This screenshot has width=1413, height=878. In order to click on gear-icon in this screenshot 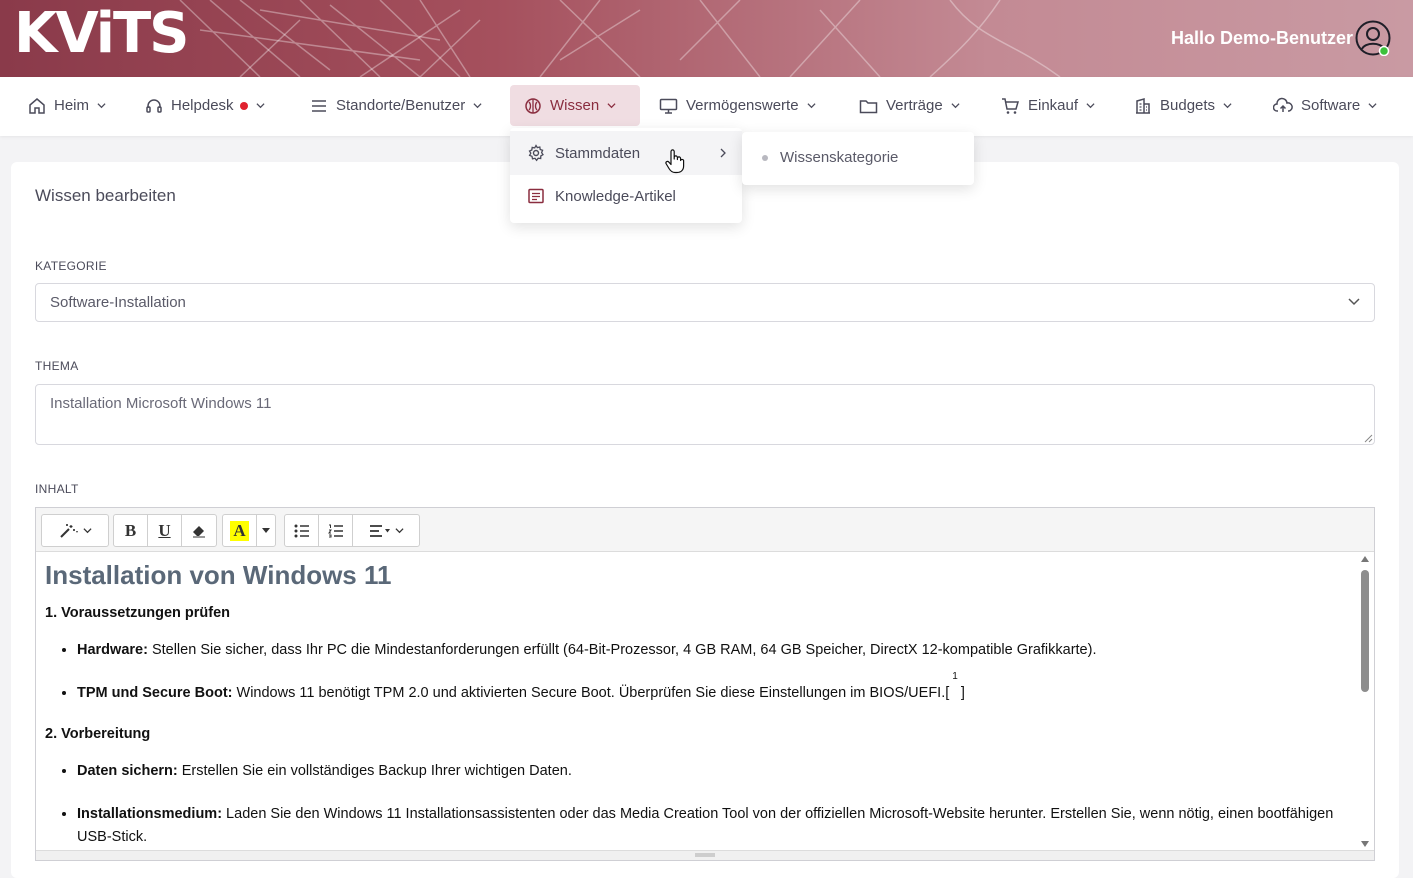, I will do `click(536, 153)`.